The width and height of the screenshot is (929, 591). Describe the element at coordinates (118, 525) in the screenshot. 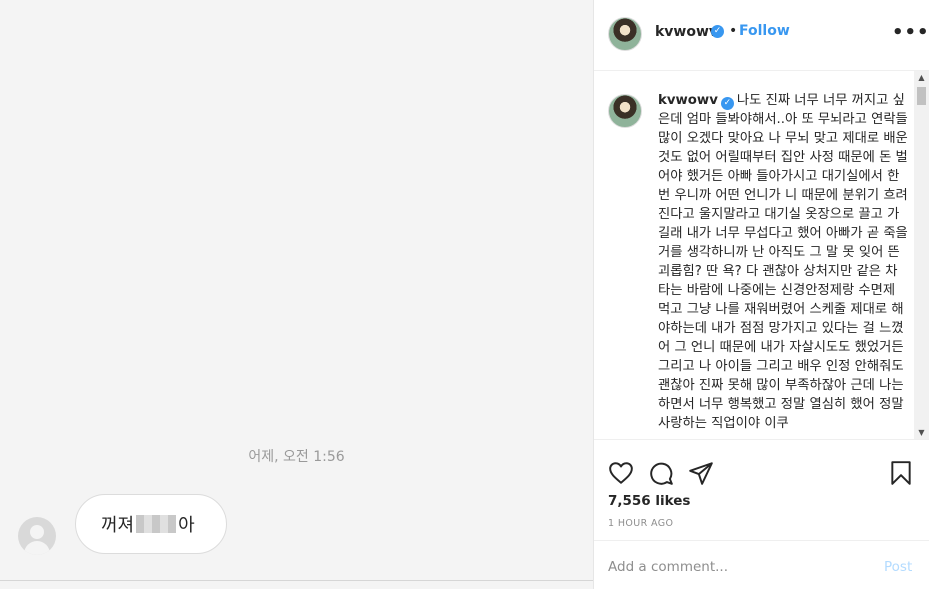

I see `message-text-start: 꺼져` at that location.